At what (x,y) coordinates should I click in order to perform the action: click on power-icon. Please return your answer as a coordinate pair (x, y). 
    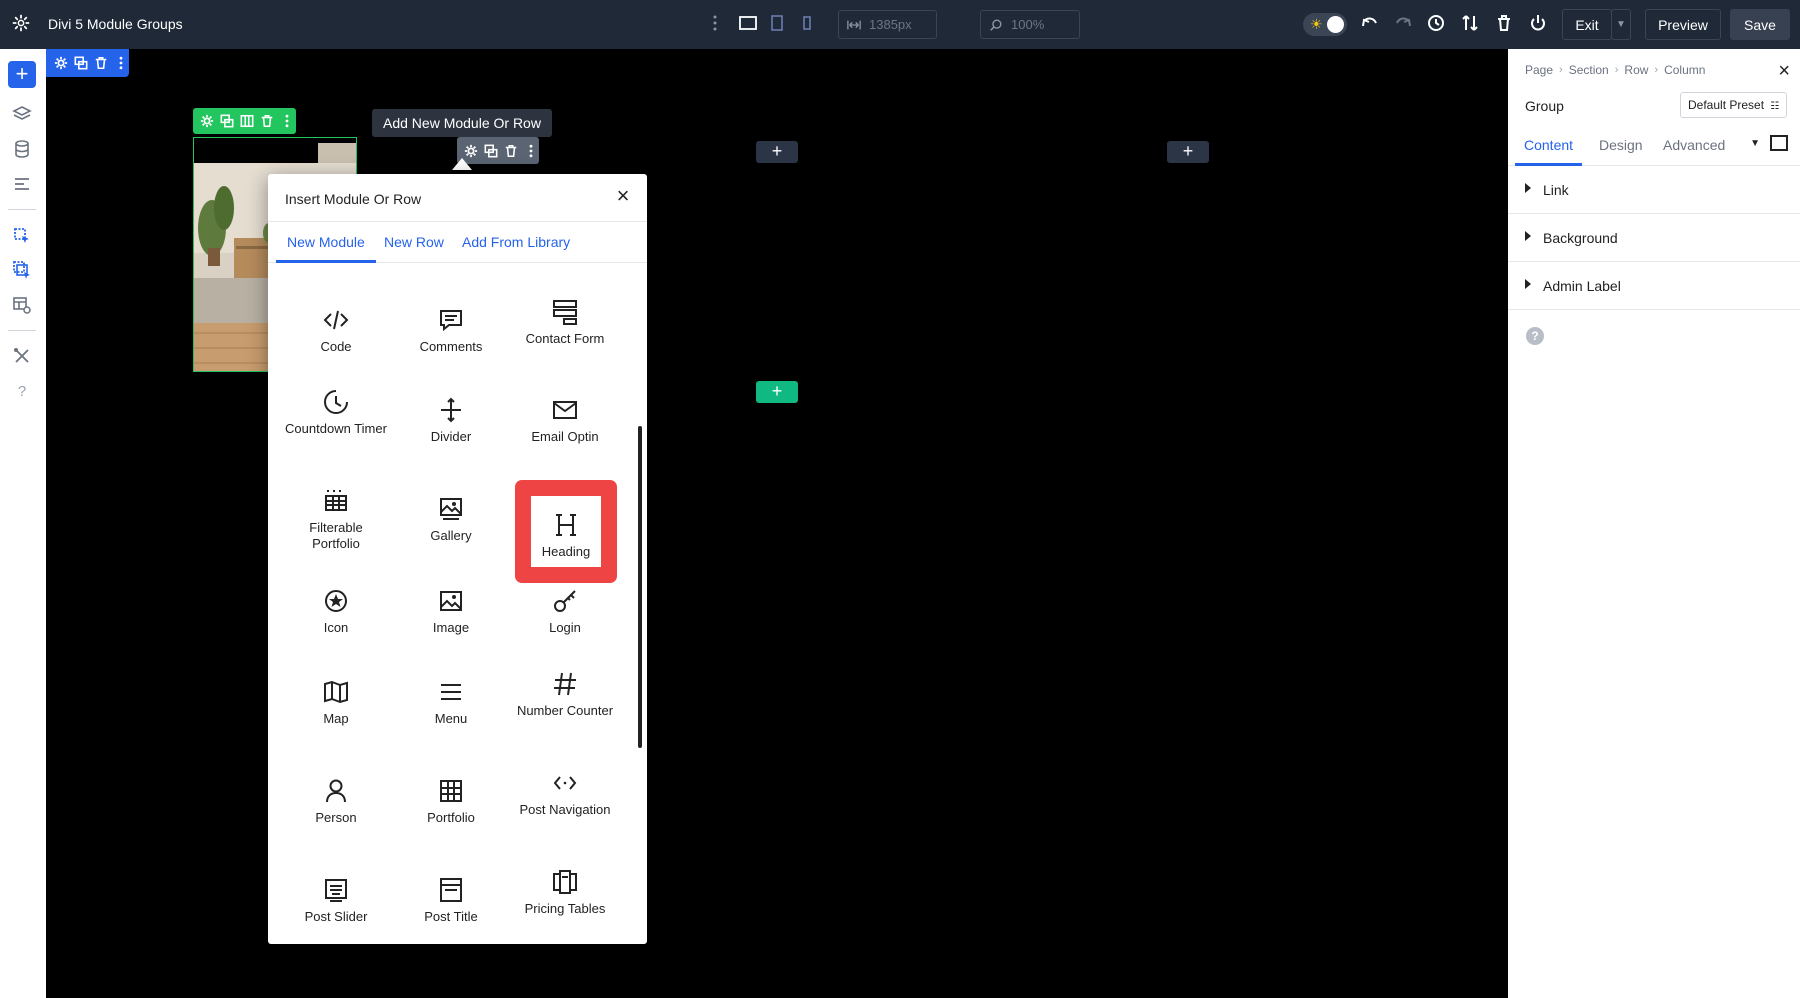
    Looking at the image, I should click on (1538, 23).